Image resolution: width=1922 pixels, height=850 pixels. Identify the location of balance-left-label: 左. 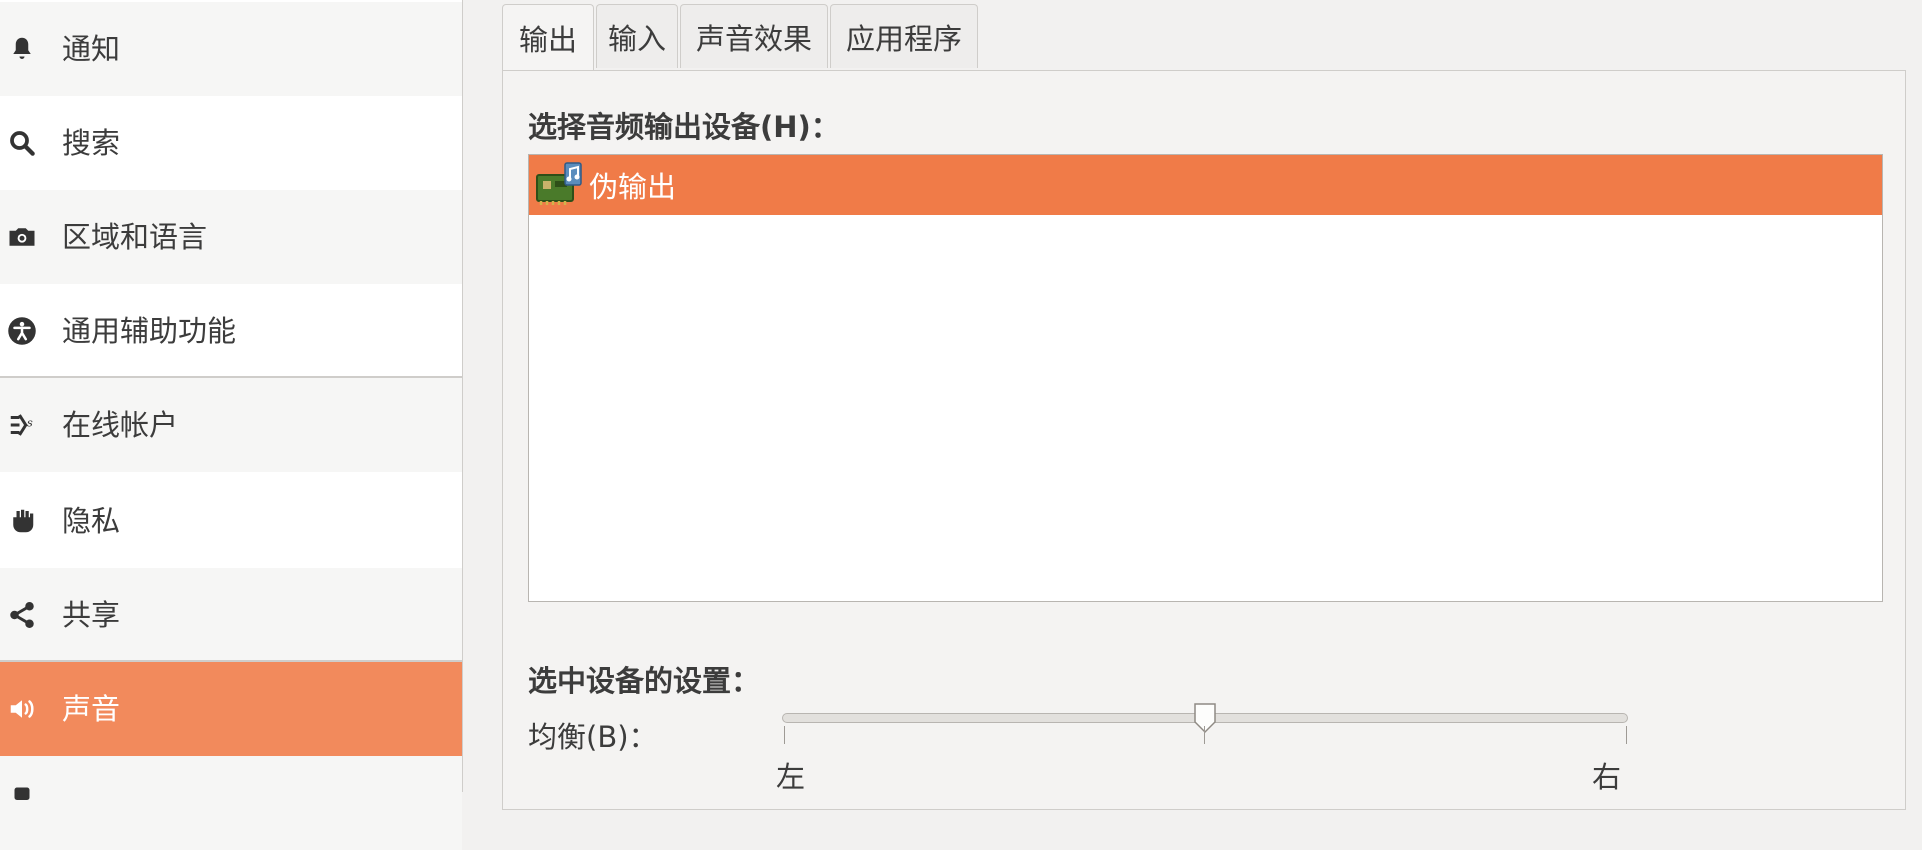
(791, 777).